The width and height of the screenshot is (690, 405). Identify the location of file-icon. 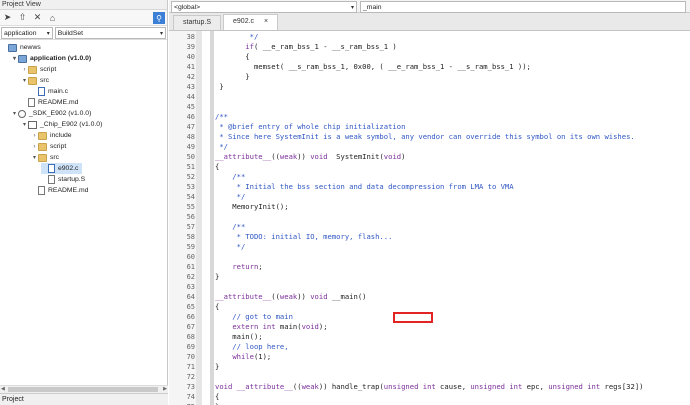
(41, 190).